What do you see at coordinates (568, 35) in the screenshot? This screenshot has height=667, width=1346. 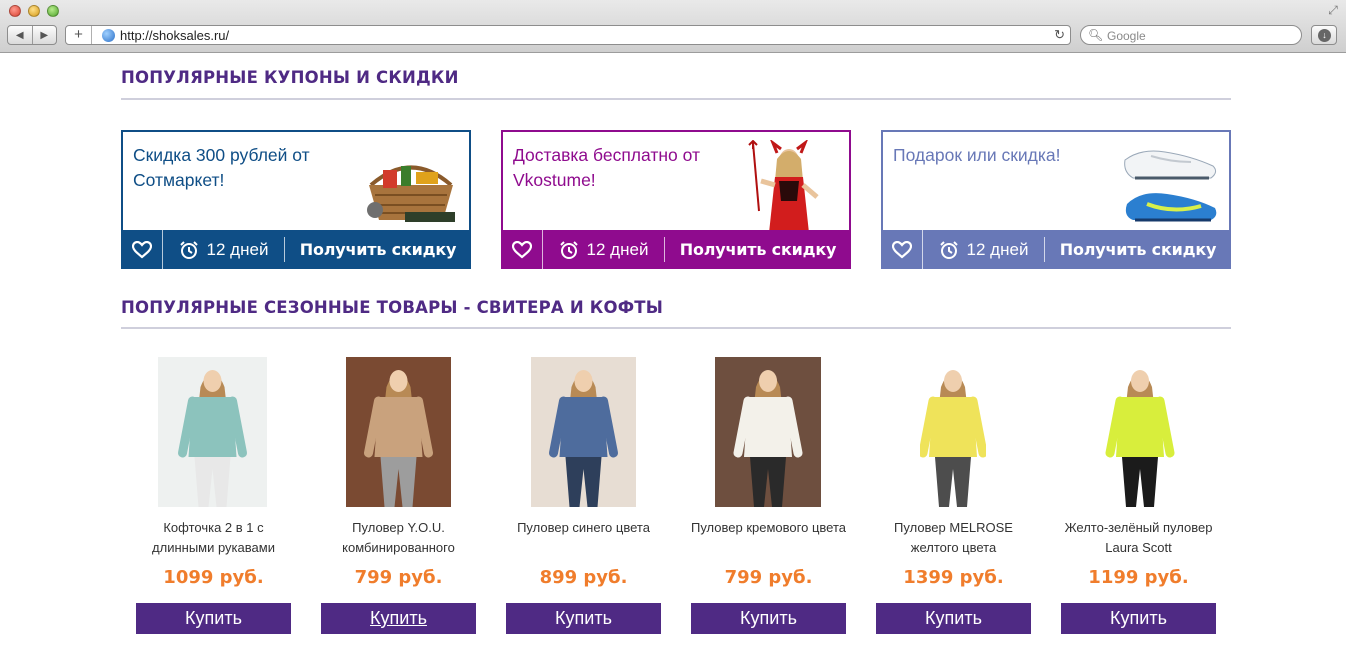 I see `address-bar: + http://shoksales.ru/ ↻` at bounding box center [568, 35].